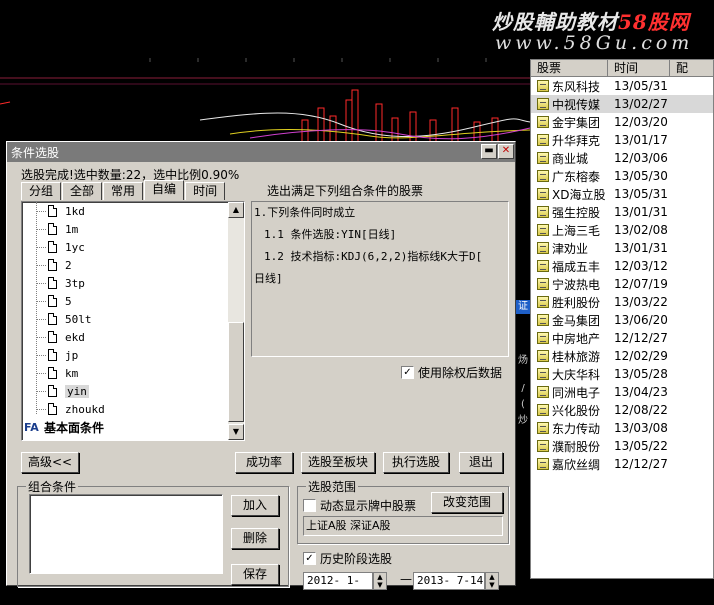 Image resolution: width=714 pixels, height=605 pixels. I want to click on stock-row: 金马集团 13/06/20, so click(622, 320).